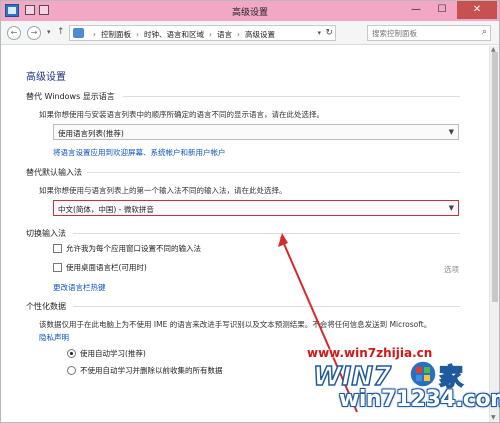  I want to click on watermark-number-site: win71234.com, so click(419, 399).